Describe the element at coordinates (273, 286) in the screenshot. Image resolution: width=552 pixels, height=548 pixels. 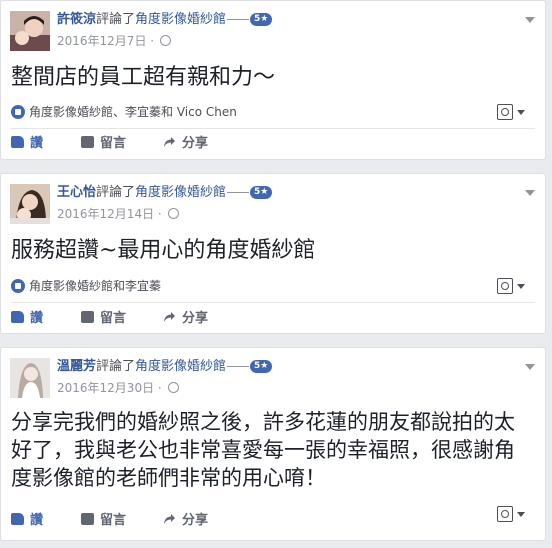
I see `likes-summary: 角度影像婚紗館和李宜蓁` at that location.